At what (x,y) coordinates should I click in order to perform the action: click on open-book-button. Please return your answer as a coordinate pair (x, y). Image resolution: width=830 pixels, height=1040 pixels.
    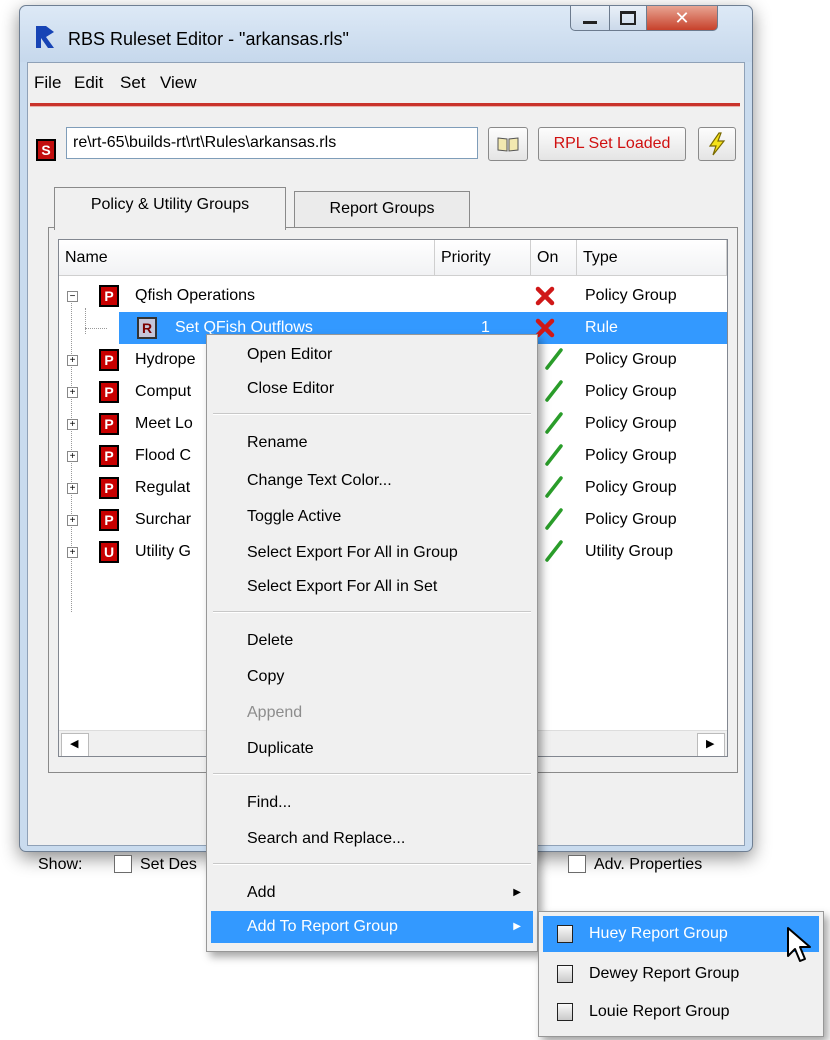
    Looking at the image, I should click on (508, 144).